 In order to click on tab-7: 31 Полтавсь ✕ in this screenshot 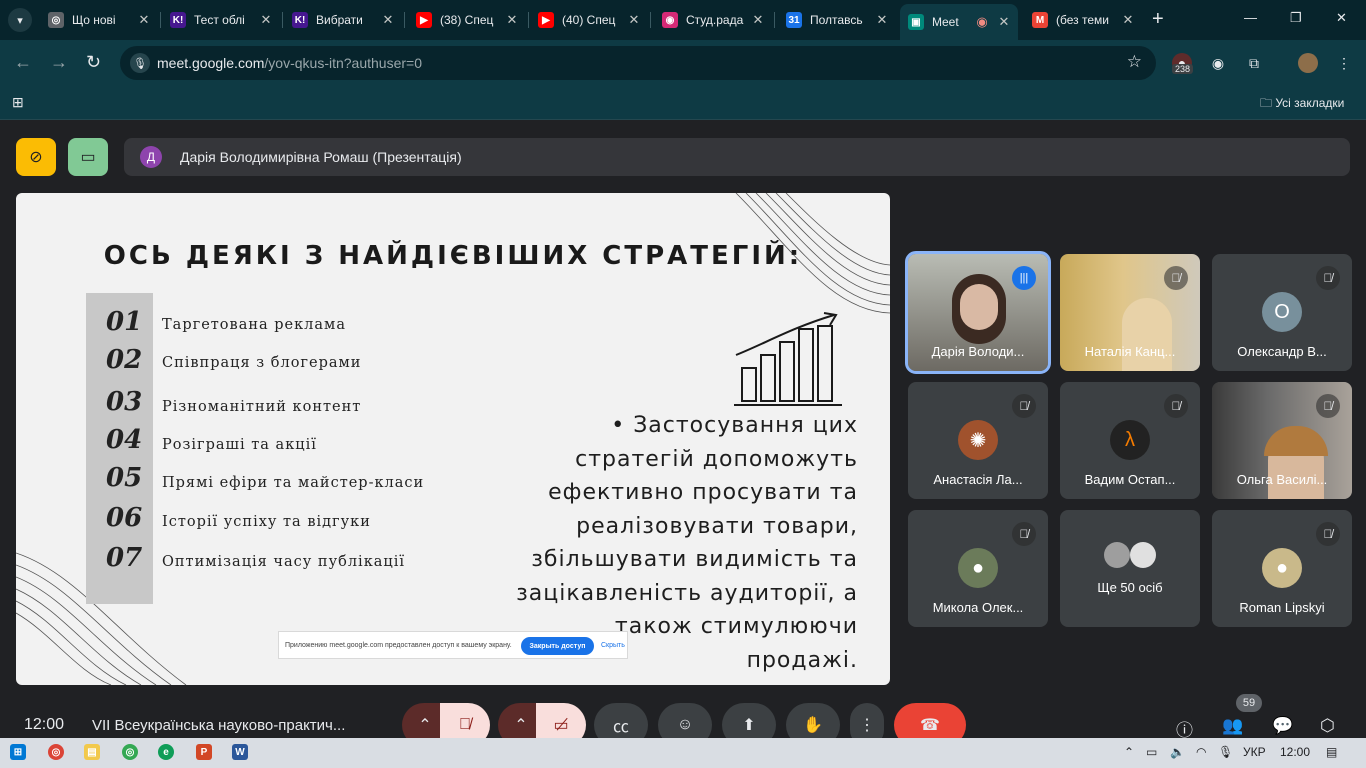, I will do `click(837, 20)`.